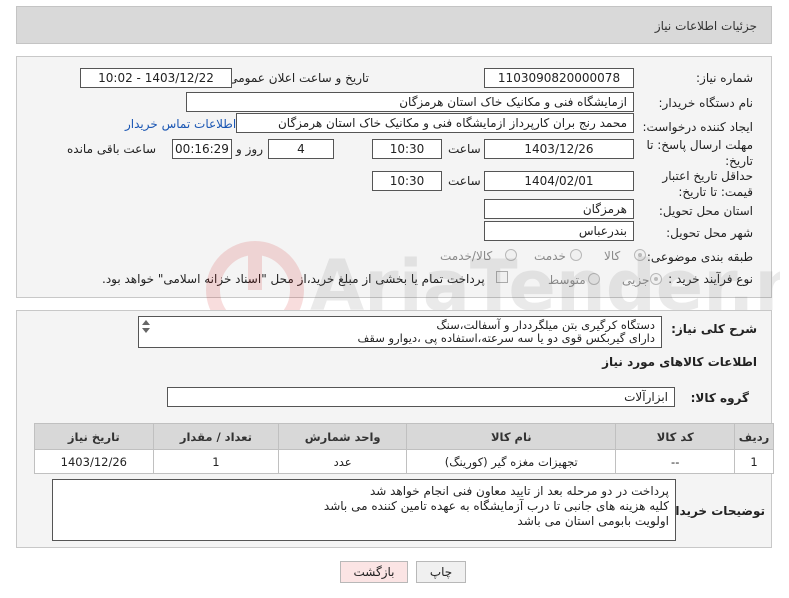 This screenshot has height=598, width=789. What do you see at coordinates (705, 26) in the screenshot?
I see `page-title: جزئیات اطلاعات نیاز` at bounding box center [705, 26].